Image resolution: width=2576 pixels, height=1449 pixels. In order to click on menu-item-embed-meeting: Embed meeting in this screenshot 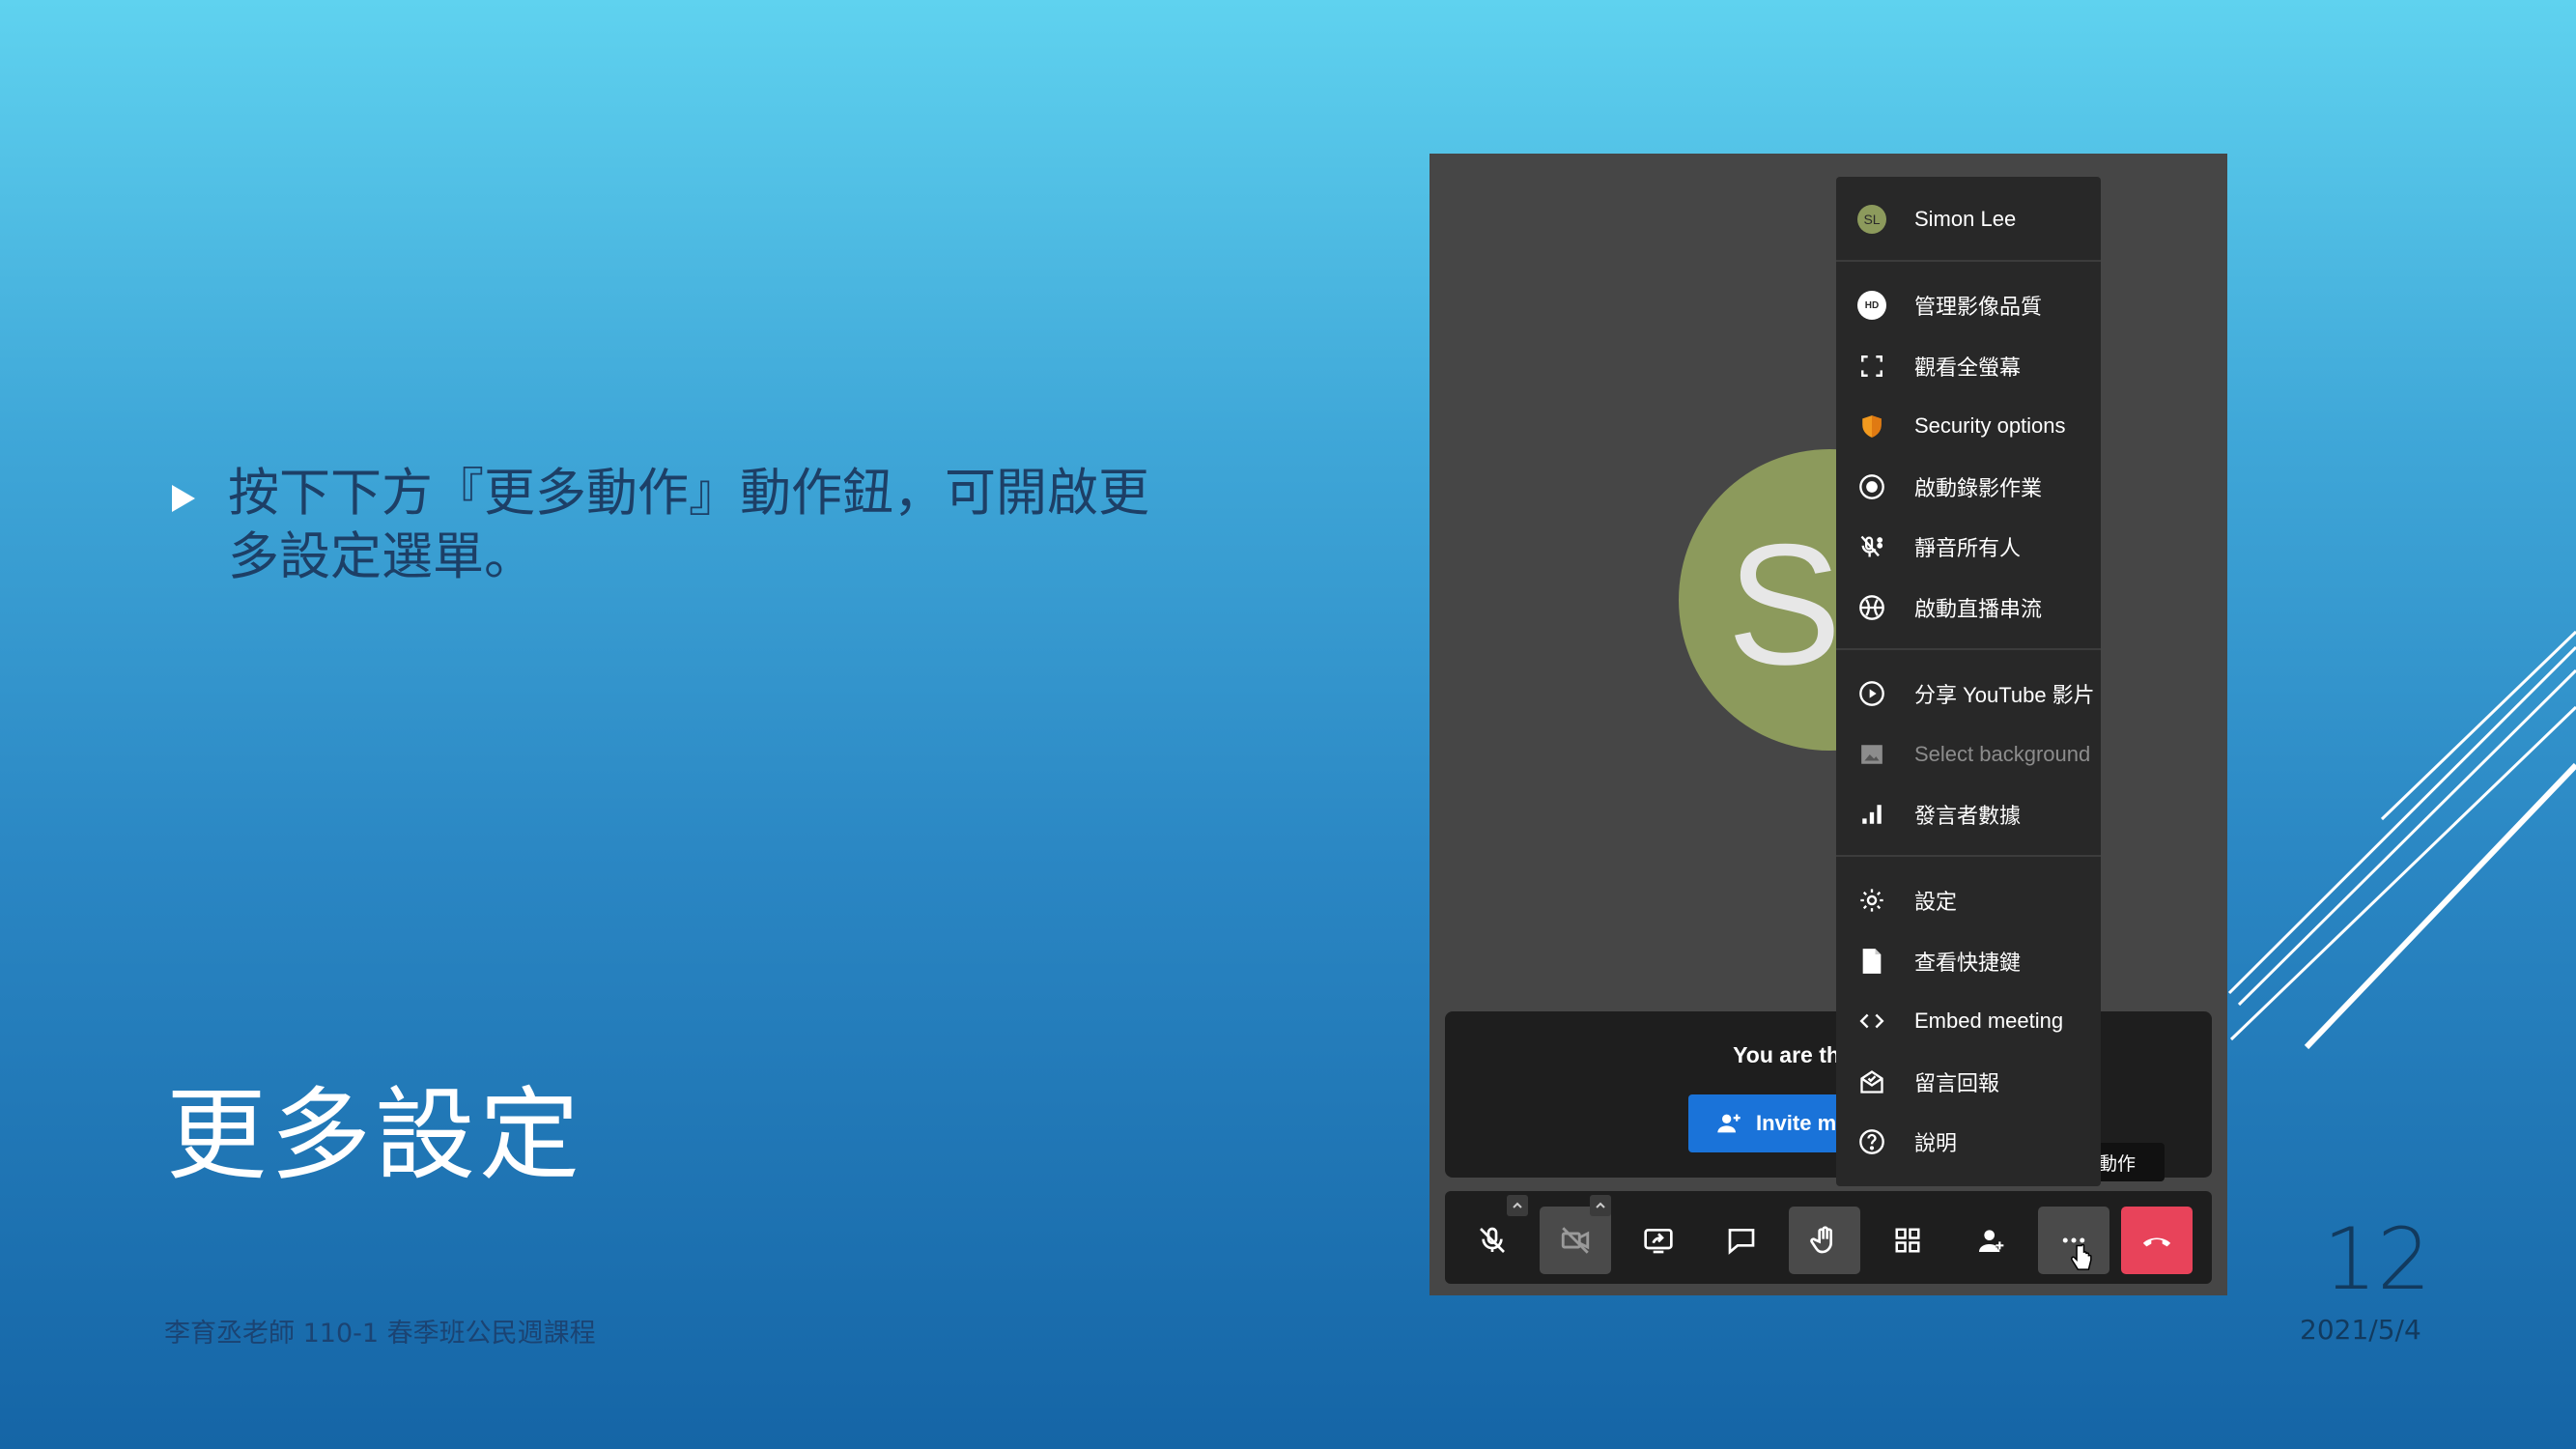, I will do `click(1968, 1021)`.